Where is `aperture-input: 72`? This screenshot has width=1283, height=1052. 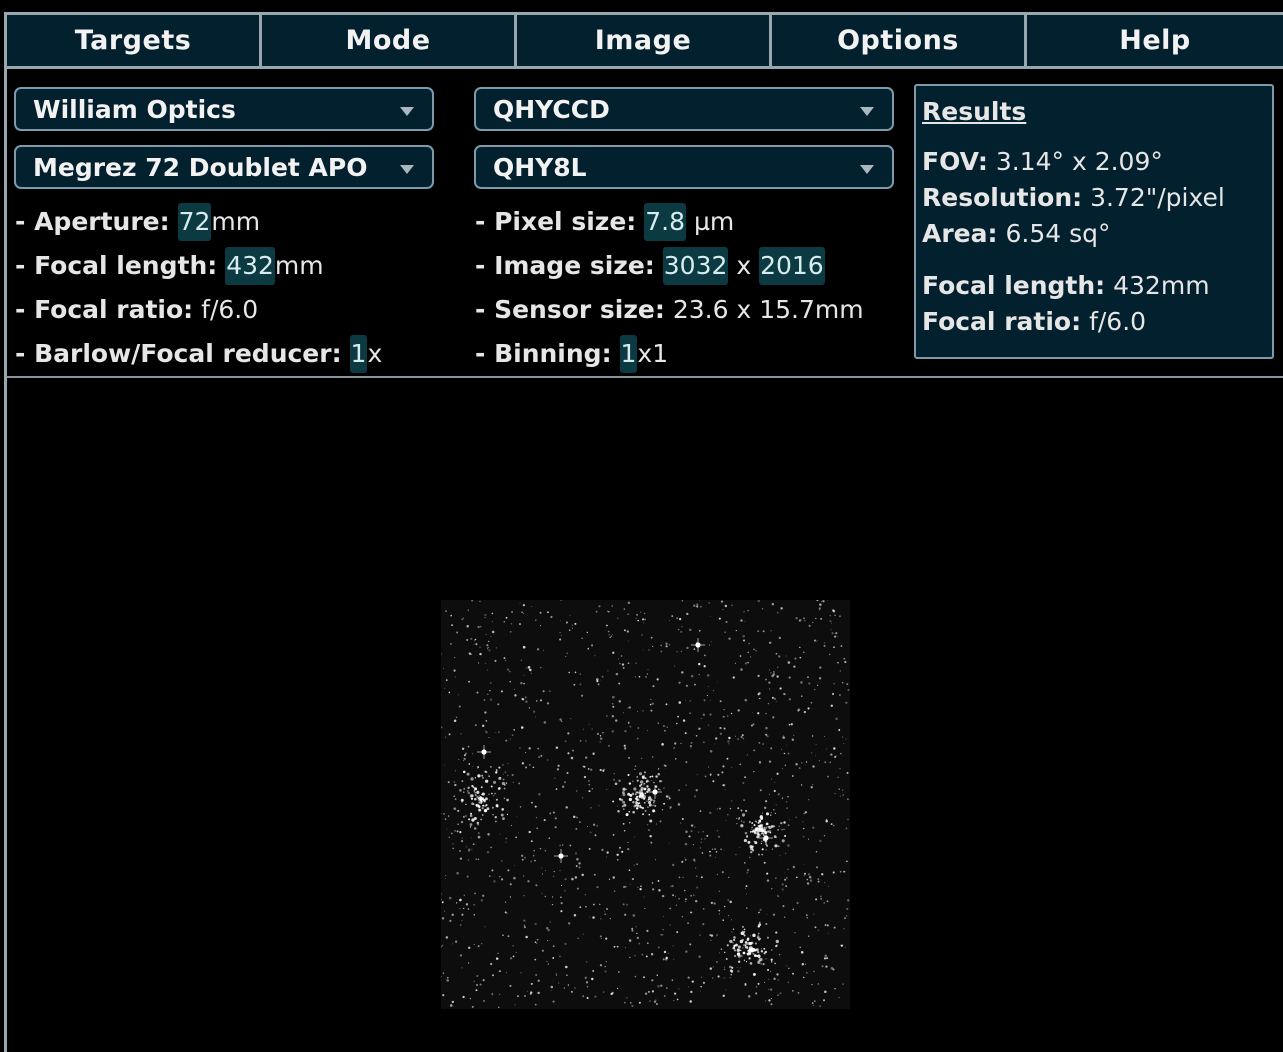 aperture-input: 72 is located at coordinates (194, 222).